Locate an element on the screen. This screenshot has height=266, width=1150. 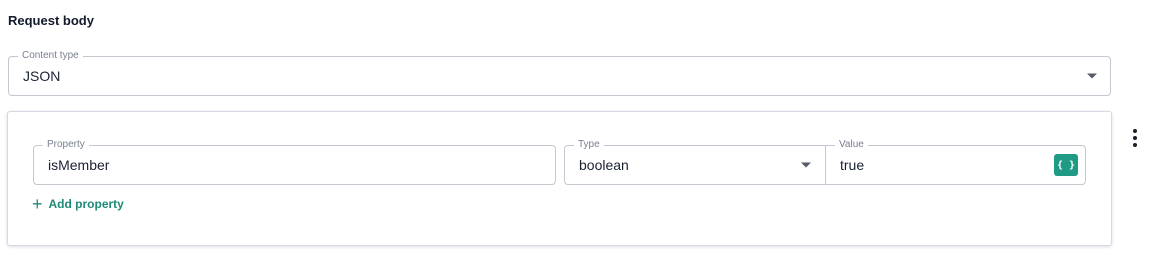
value-label: Value is located at coordinates (851, 145).